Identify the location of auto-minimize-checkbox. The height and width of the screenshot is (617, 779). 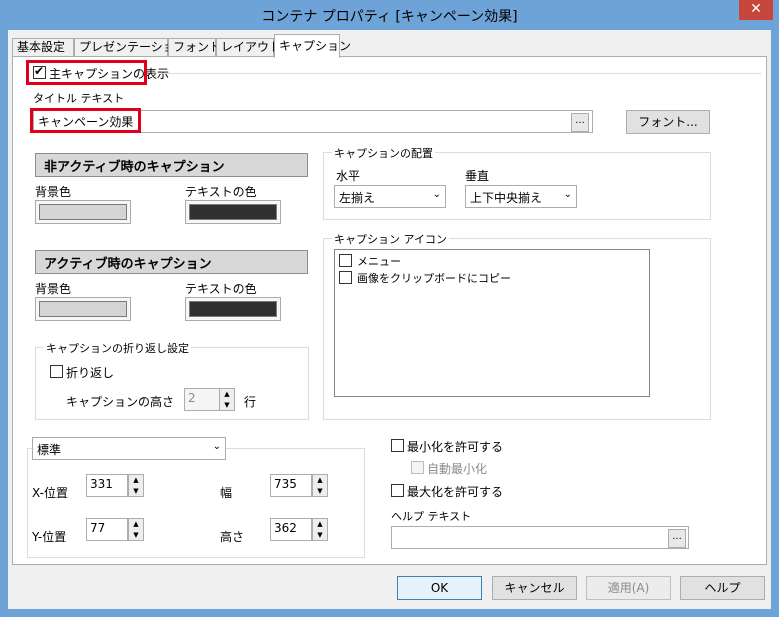
(417, 467).